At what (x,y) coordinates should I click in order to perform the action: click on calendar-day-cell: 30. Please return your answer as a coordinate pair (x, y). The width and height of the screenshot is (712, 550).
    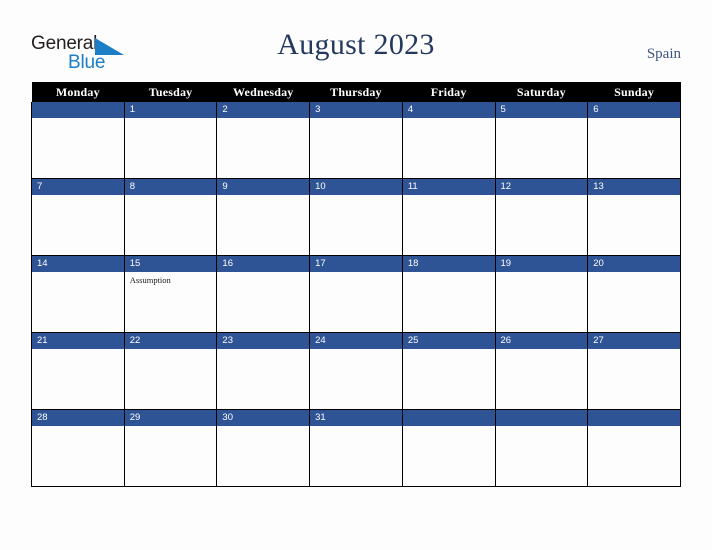
    Looking at the image, I should click on (263, 448).